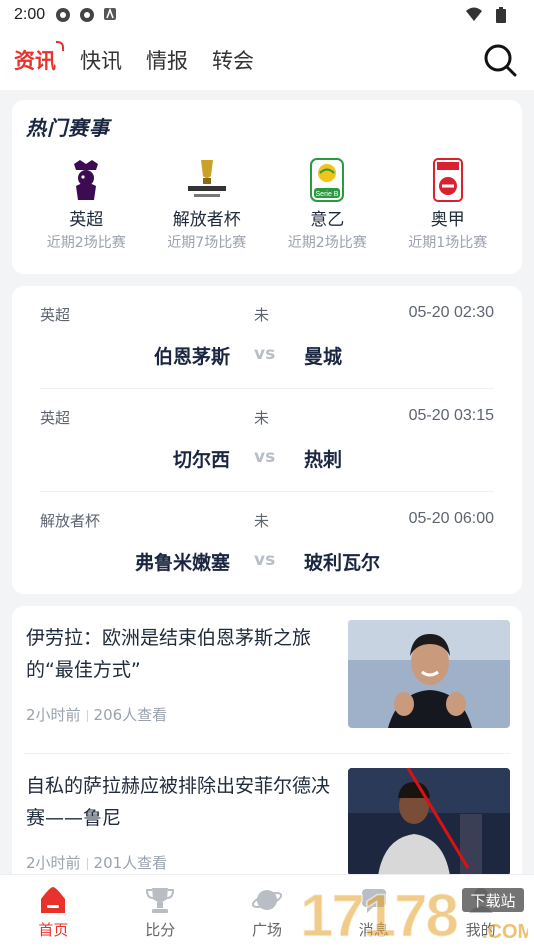  What do you see at coordinates (267, 15) in the screenshot?
I see `status-bar: 2:00` at bounding box center [267, 15].